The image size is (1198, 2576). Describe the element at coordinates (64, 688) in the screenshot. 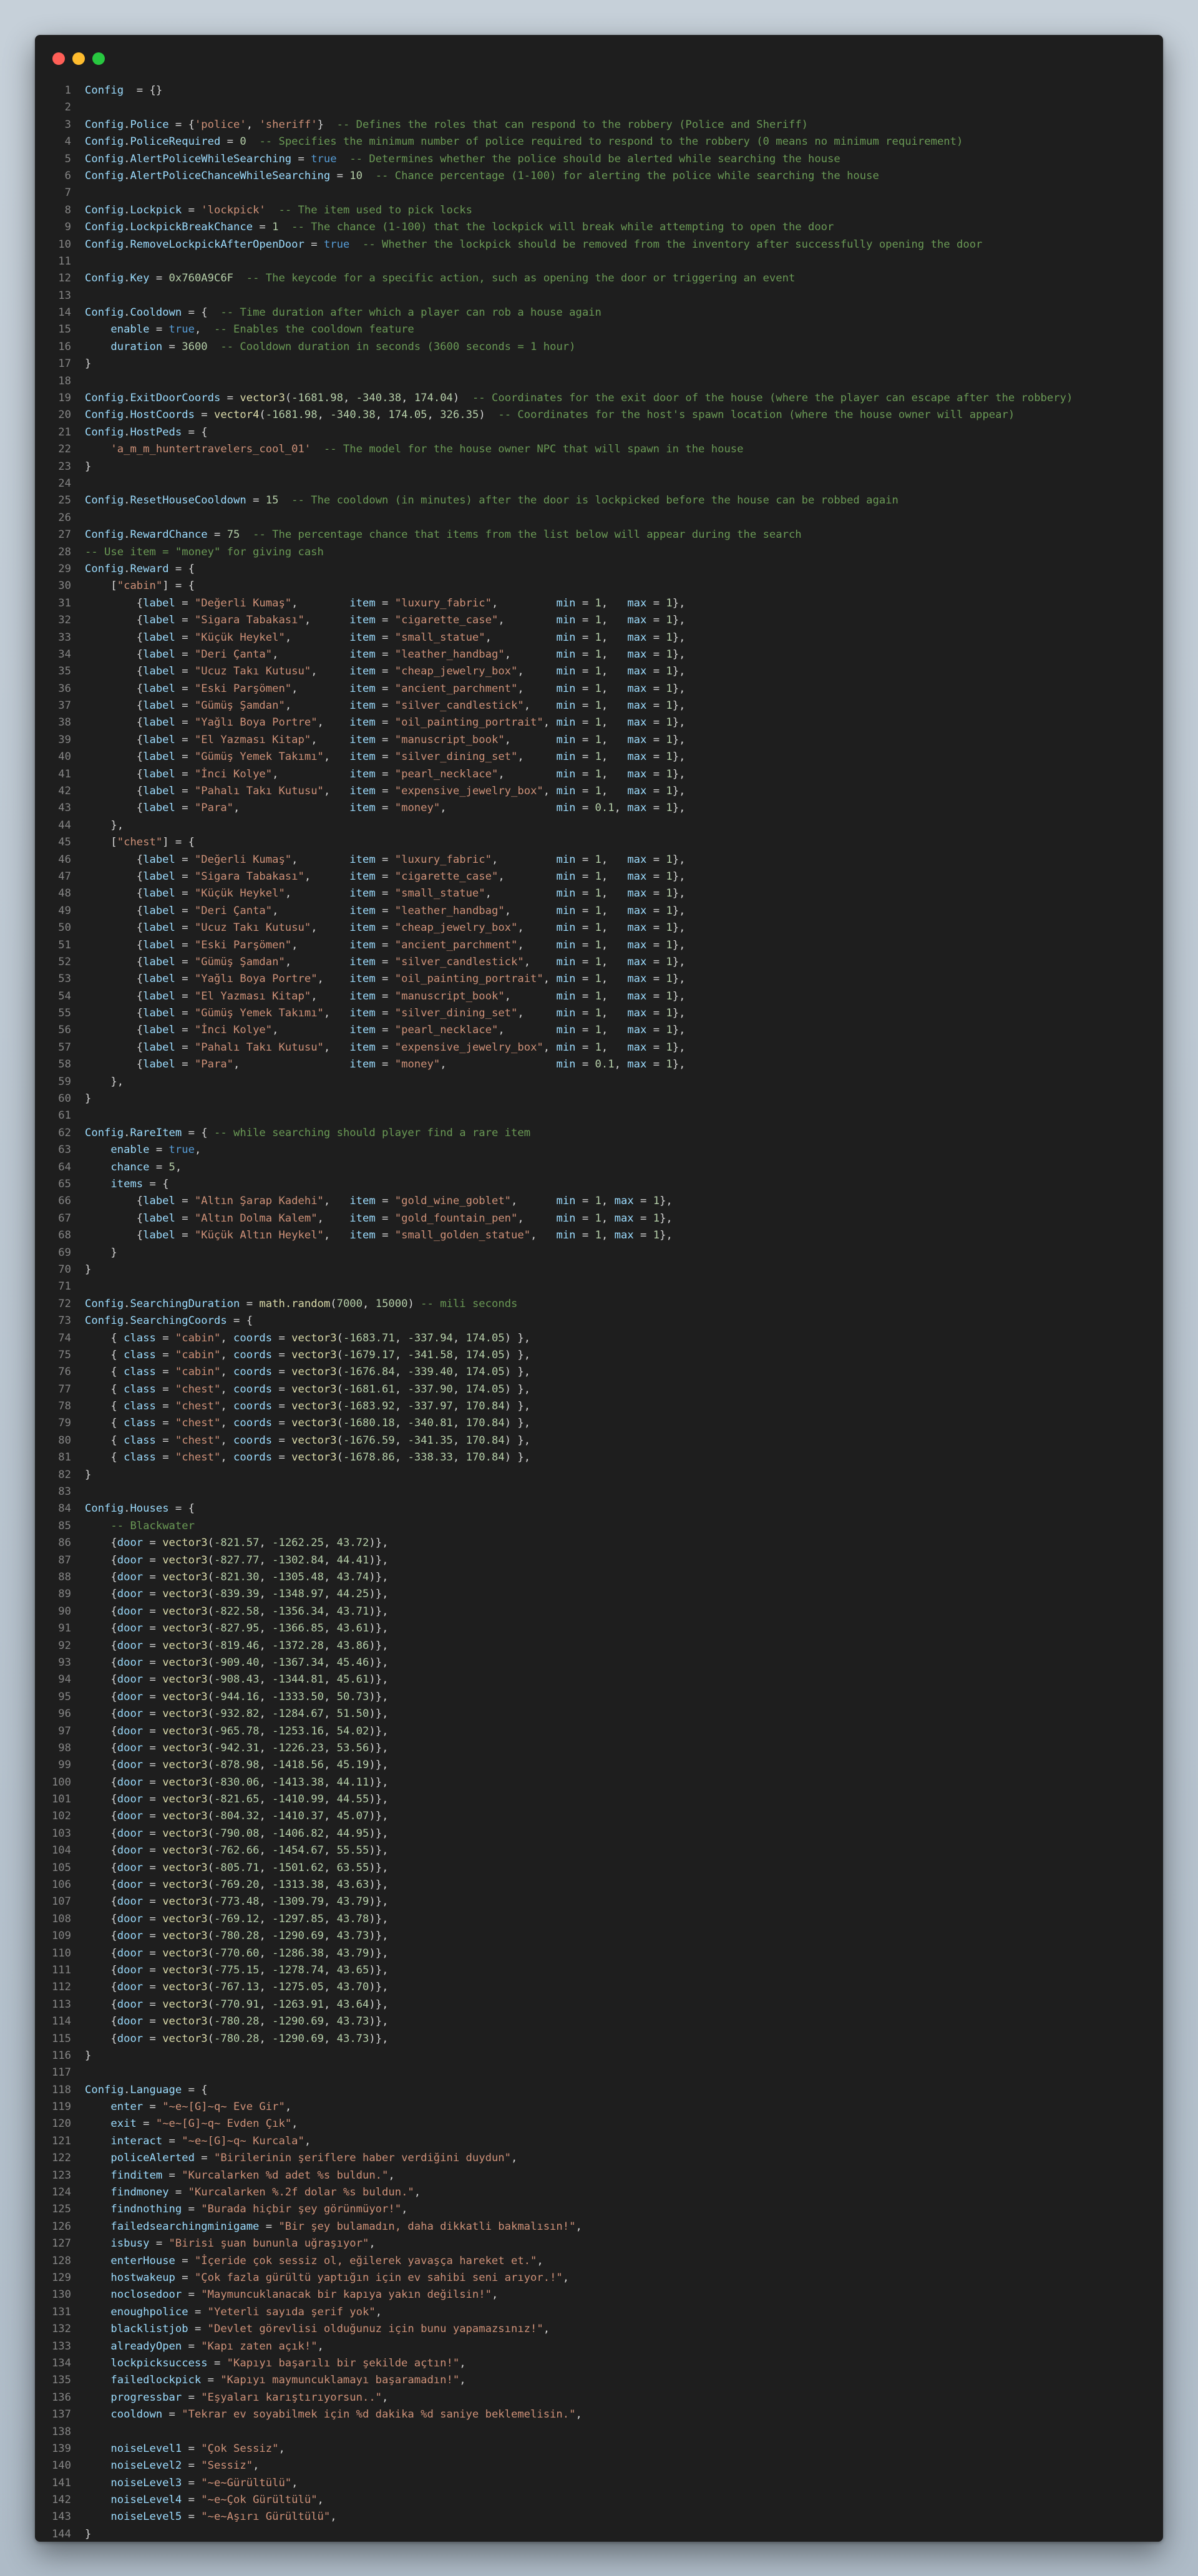

I see `line-number: 36` at that location.